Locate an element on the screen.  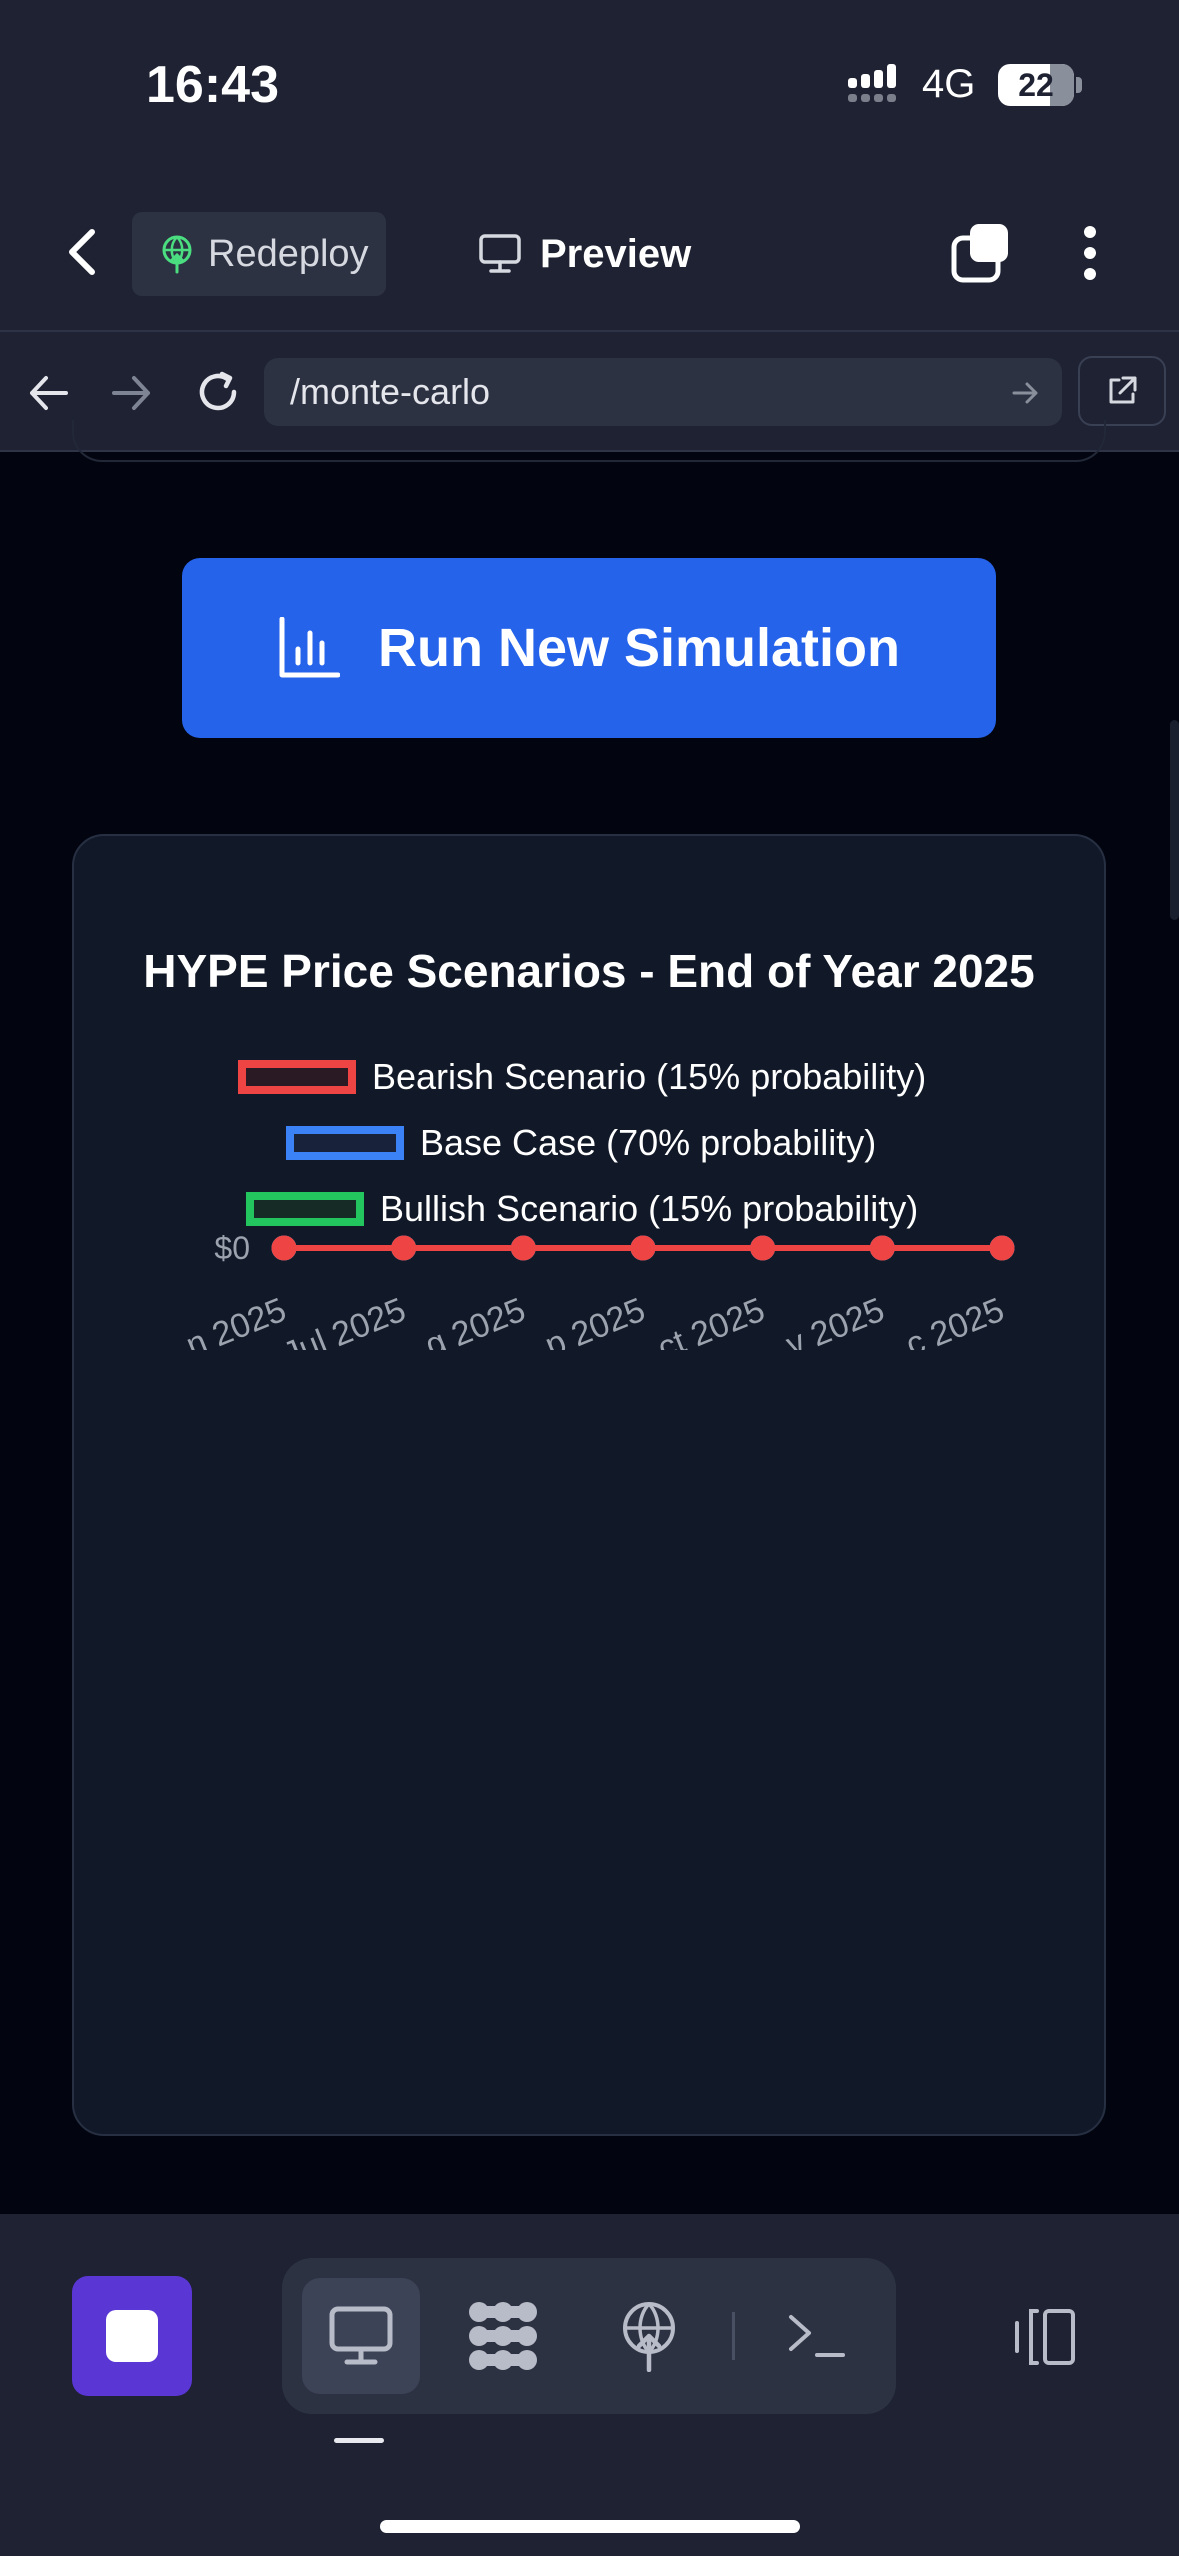
monitor-icon is located at coordinates (361, 2335).